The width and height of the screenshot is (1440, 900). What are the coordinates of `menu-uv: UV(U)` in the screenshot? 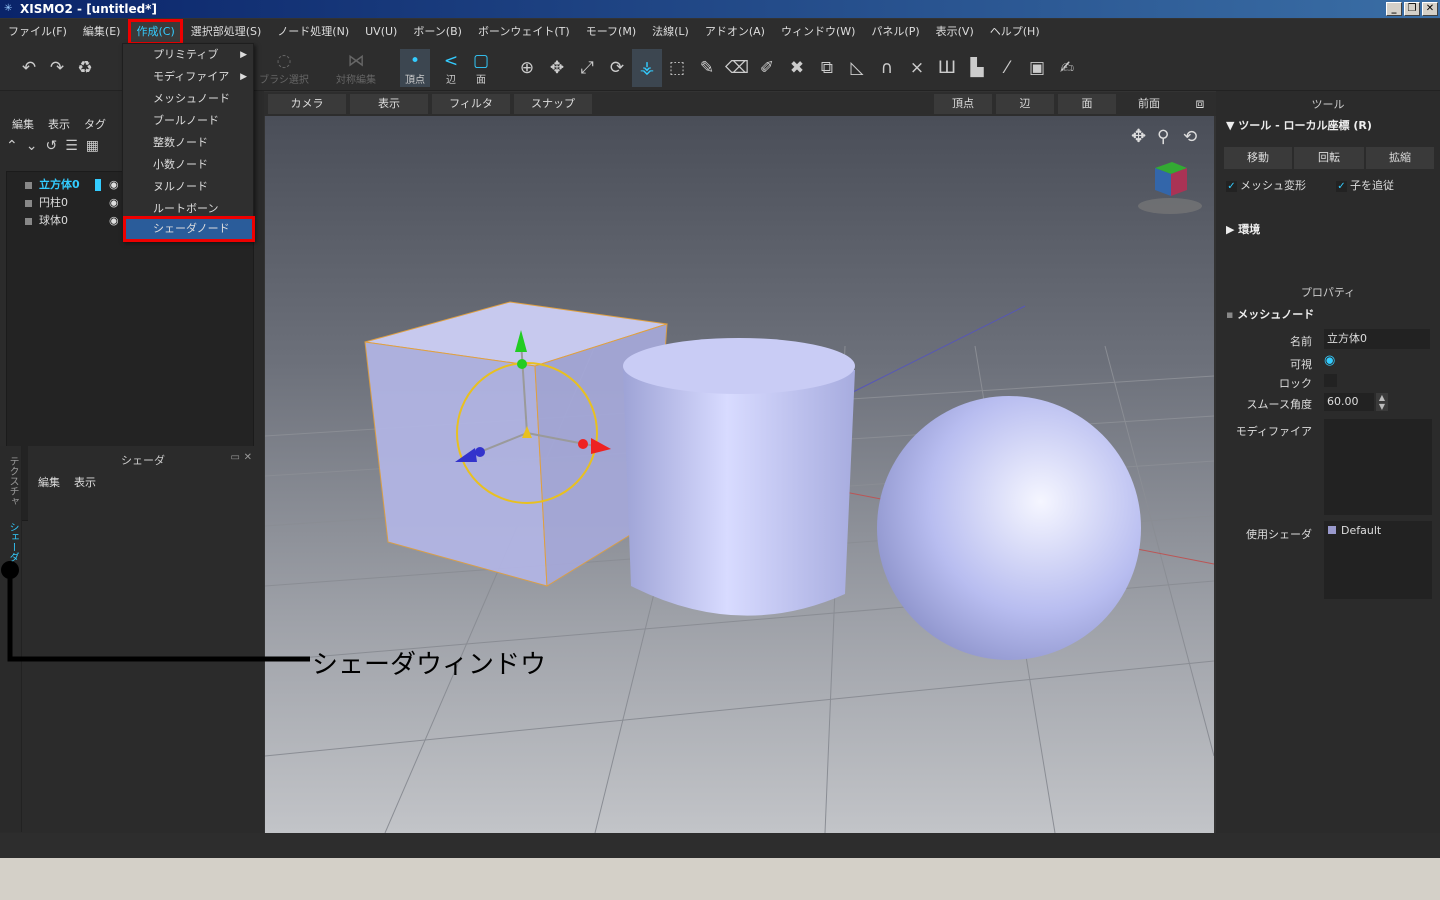 It's located at (381, 32).